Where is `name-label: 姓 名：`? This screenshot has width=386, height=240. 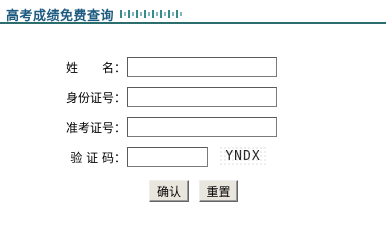 name-label: 姓 名： is located at coordinates (95, 67).